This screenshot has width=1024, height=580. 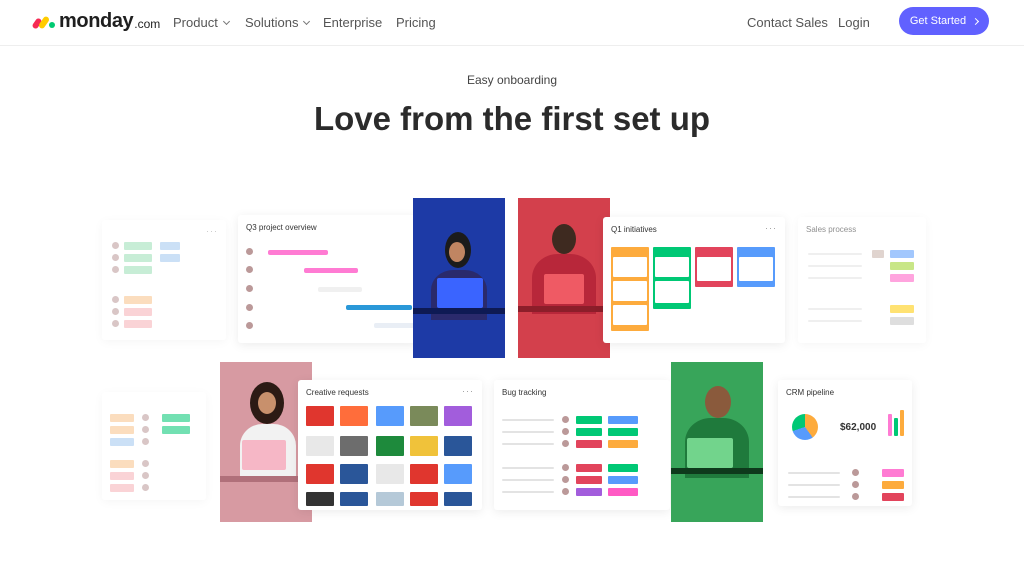 What do you see at coordinates (810, 392) in the screenshot?
I see `crm-card-title: CRM pipeline` at bounding box center [810, 392].